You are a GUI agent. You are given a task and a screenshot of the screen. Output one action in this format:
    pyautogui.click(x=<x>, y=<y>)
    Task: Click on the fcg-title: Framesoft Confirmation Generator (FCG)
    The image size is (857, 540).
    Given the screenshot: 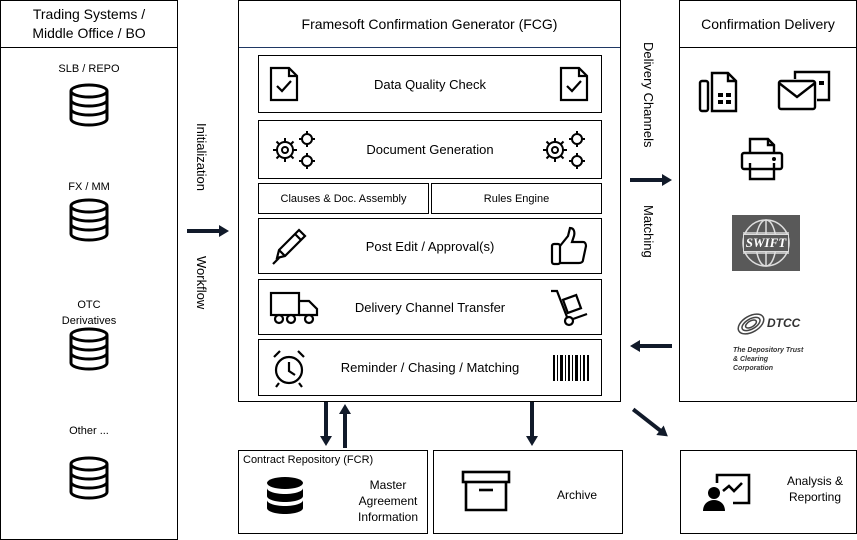 What is the action you would take?
    pyautogui.click(x=429, y=24)
    